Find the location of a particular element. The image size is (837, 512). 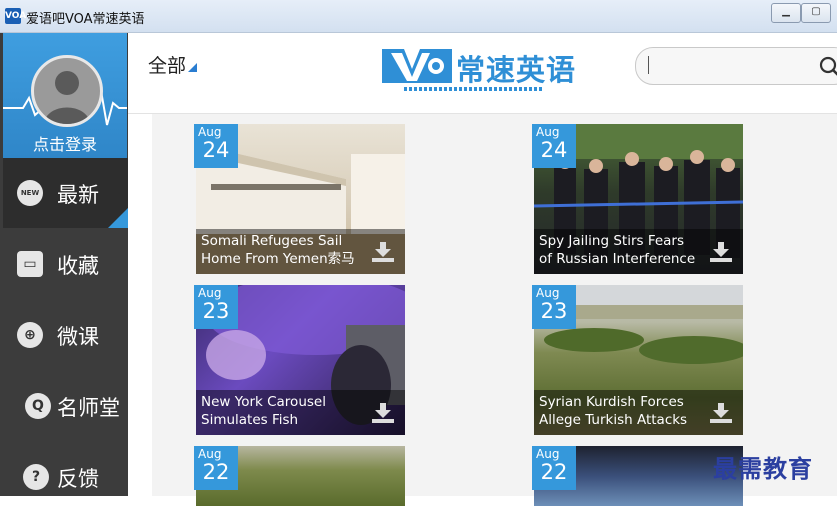

question-icon: ? is located at coordinates (36, 477).